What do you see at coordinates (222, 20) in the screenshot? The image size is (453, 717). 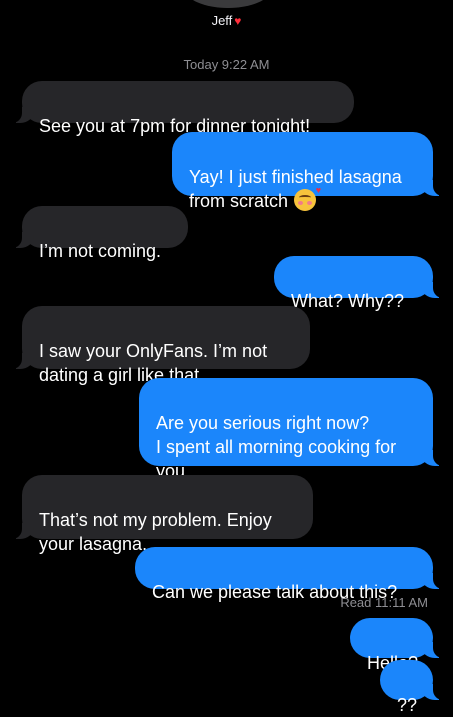 I see `contact-name: Jeff` at bounding box center [222, 20].